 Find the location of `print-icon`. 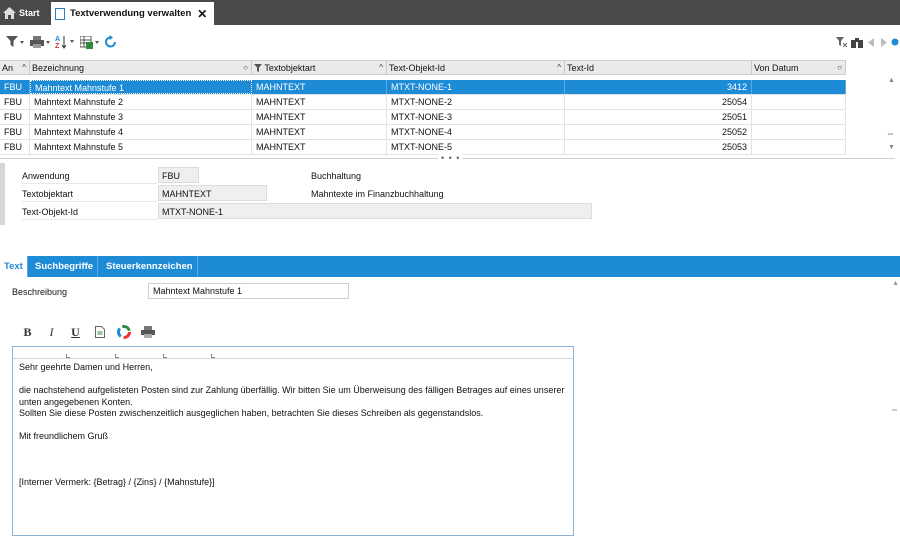

print-icon is located at coordinates (40, 42).